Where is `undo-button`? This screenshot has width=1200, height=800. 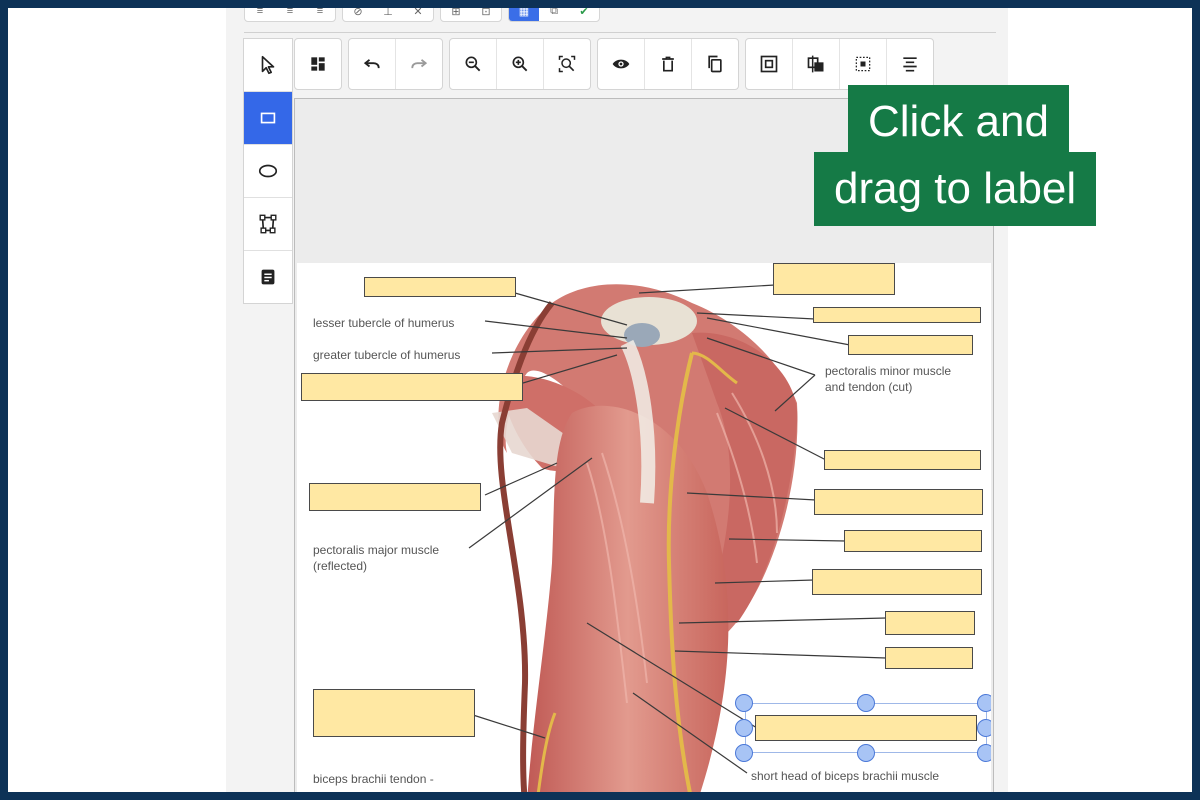
undo-button is located at coordinates (372, 64).